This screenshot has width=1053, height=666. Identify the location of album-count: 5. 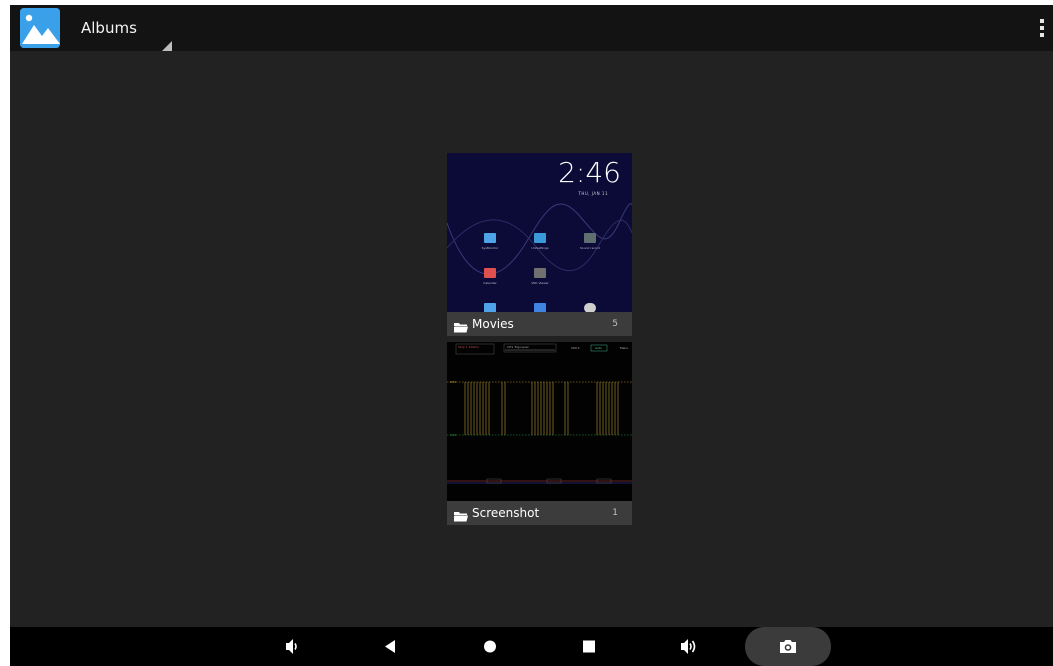
(615, 324).